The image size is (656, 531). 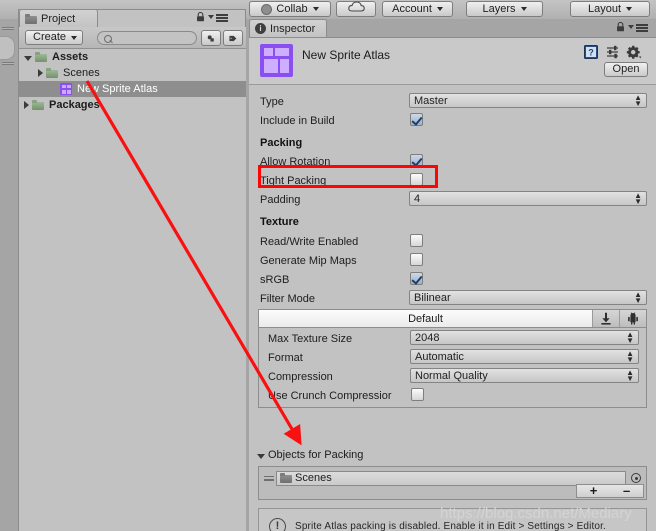 I want to click on drag-handle-icon, so click(x=269, y=478).